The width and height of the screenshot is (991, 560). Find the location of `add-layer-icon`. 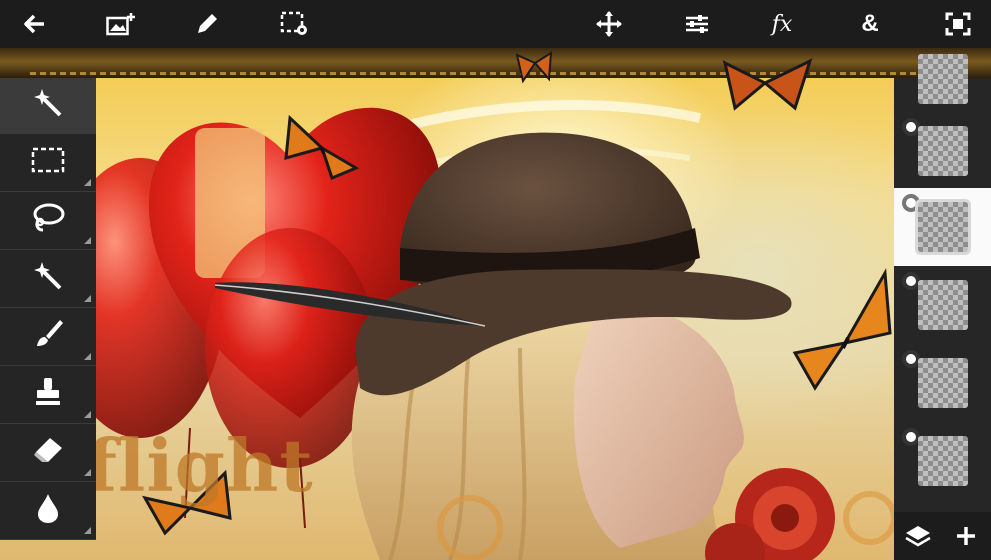

add-layer-icon is located at coordinates (966, 536).